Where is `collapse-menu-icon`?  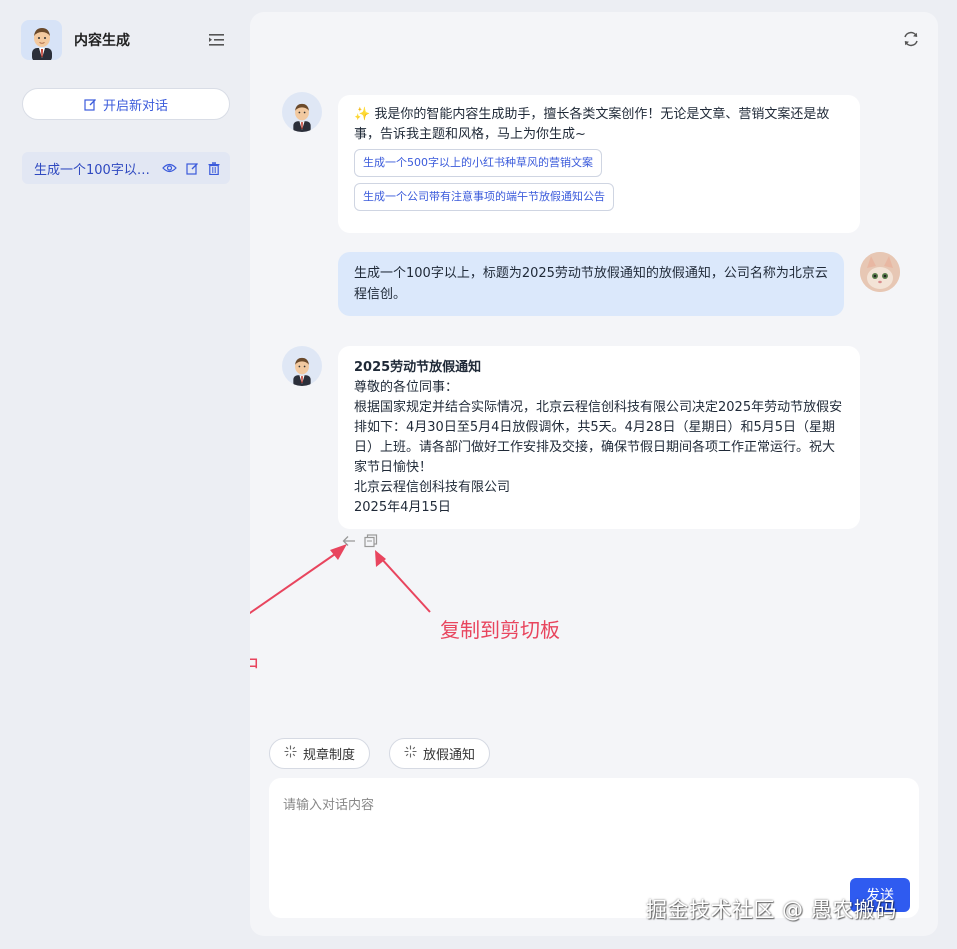
collapse-menu-icon is located at coordinates (217, 39).